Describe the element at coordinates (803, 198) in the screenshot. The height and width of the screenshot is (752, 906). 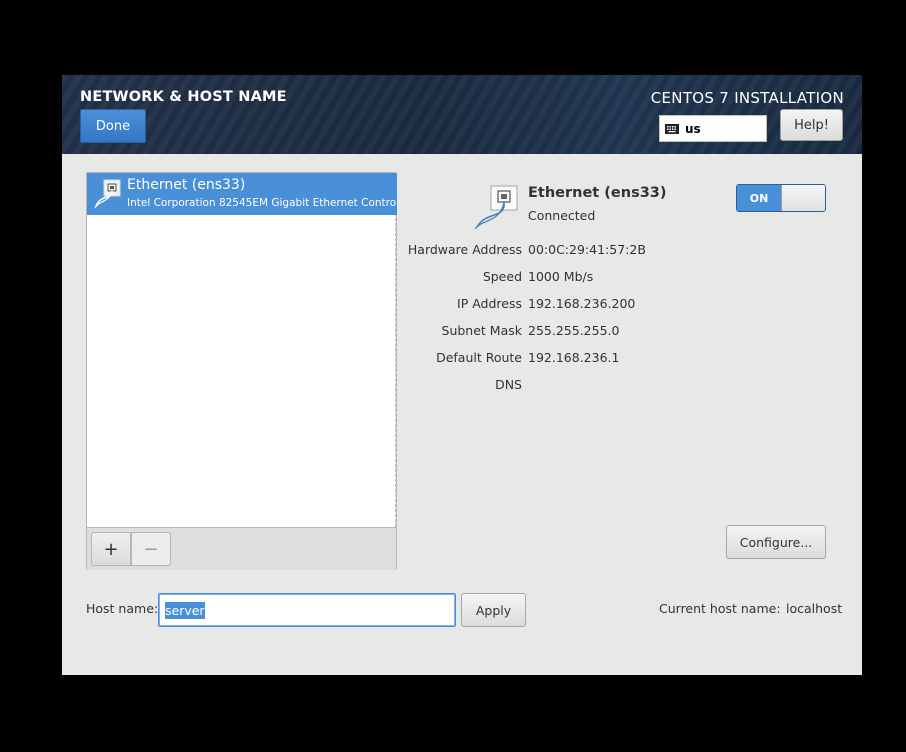
I see `toggle-knob` at that location.